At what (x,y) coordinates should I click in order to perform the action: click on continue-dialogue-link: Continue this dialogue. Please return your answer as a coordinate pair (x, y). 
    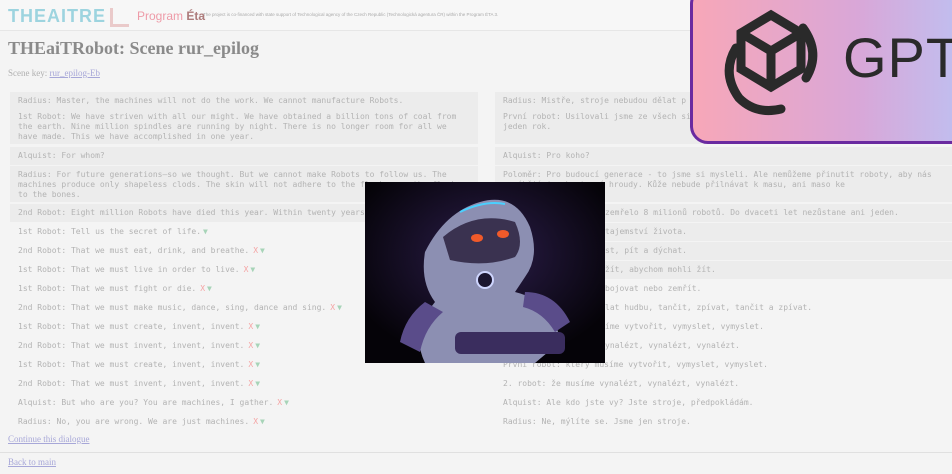
    Looking at the image, I should click on (49, 439).